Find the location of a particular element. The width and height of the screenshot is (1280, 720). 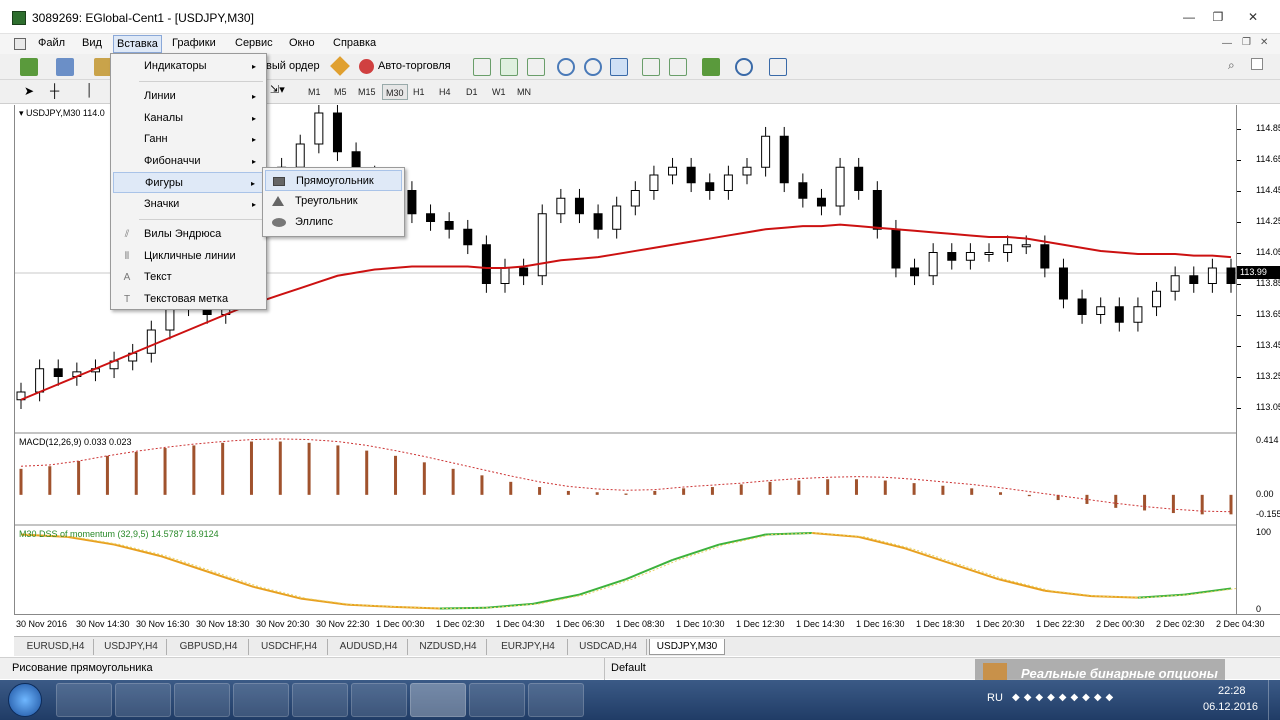

chart-tab-usdjpy-h4: USDJPY,H4 is located at coordinates (131, 647).